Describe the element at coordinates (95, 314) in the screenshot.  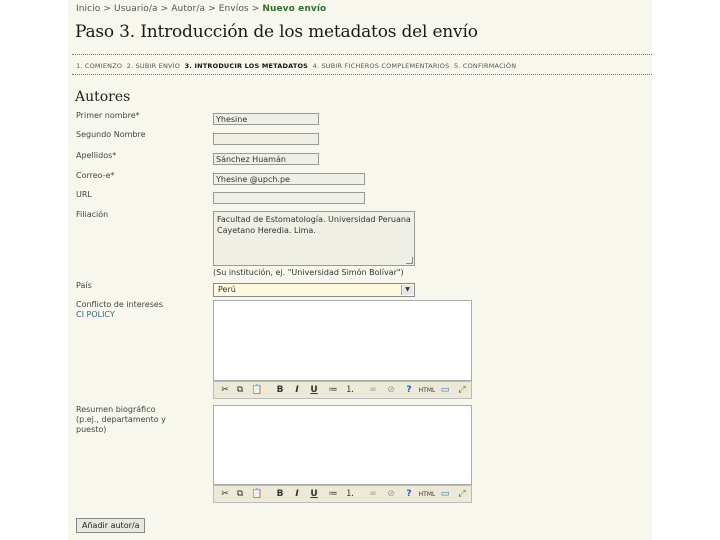
I see `ci-policy-link: CI POLICY` at that location.